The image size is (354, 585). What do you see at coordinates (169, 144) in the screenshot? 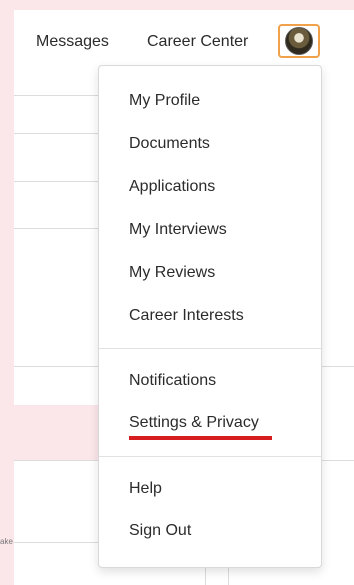
I see `menu-item-documents: Documents` at bounding box center [169, 144].